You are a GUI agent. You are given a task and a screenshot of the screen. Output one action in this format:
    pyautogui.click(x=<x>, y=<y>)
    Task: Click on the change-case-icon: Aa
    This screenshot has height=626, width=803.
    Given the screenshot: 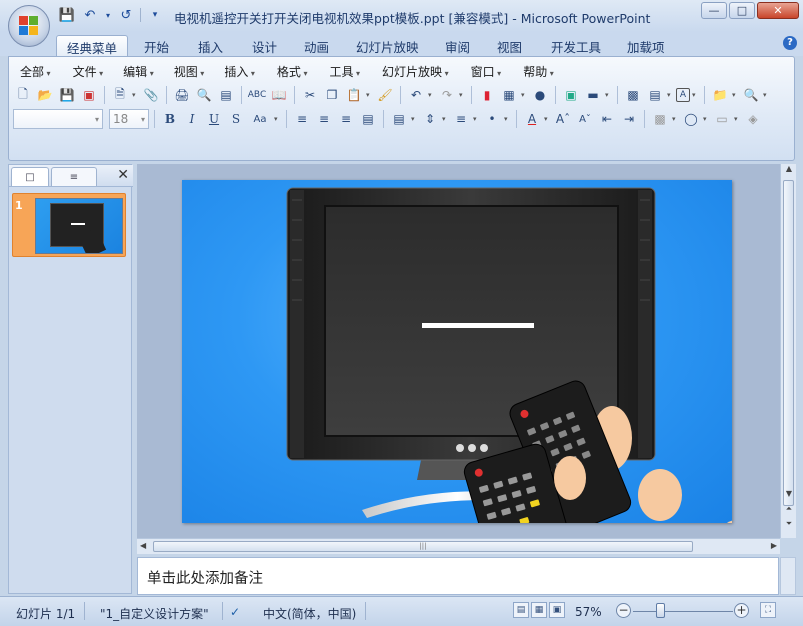 What is the action you would take?
    pyautogui.click(x=260, y=119)
    